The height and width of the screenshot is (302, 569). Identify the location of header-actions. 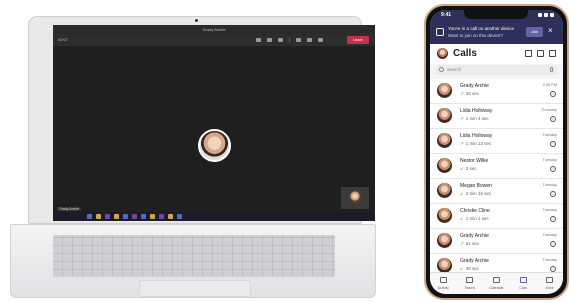
(540, 53).